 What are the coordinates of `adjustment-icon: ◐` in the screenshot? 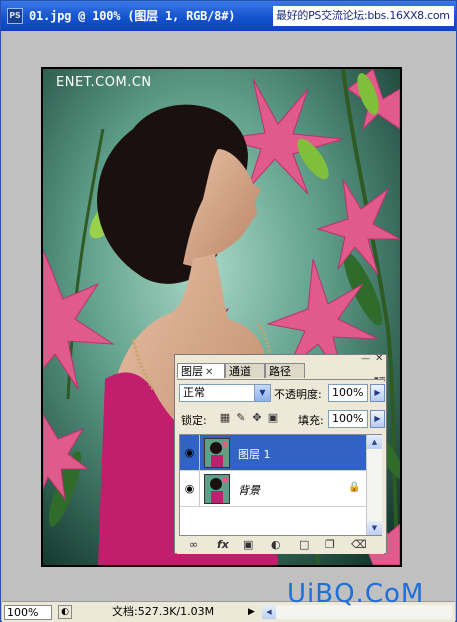 It's located at (276, 544).